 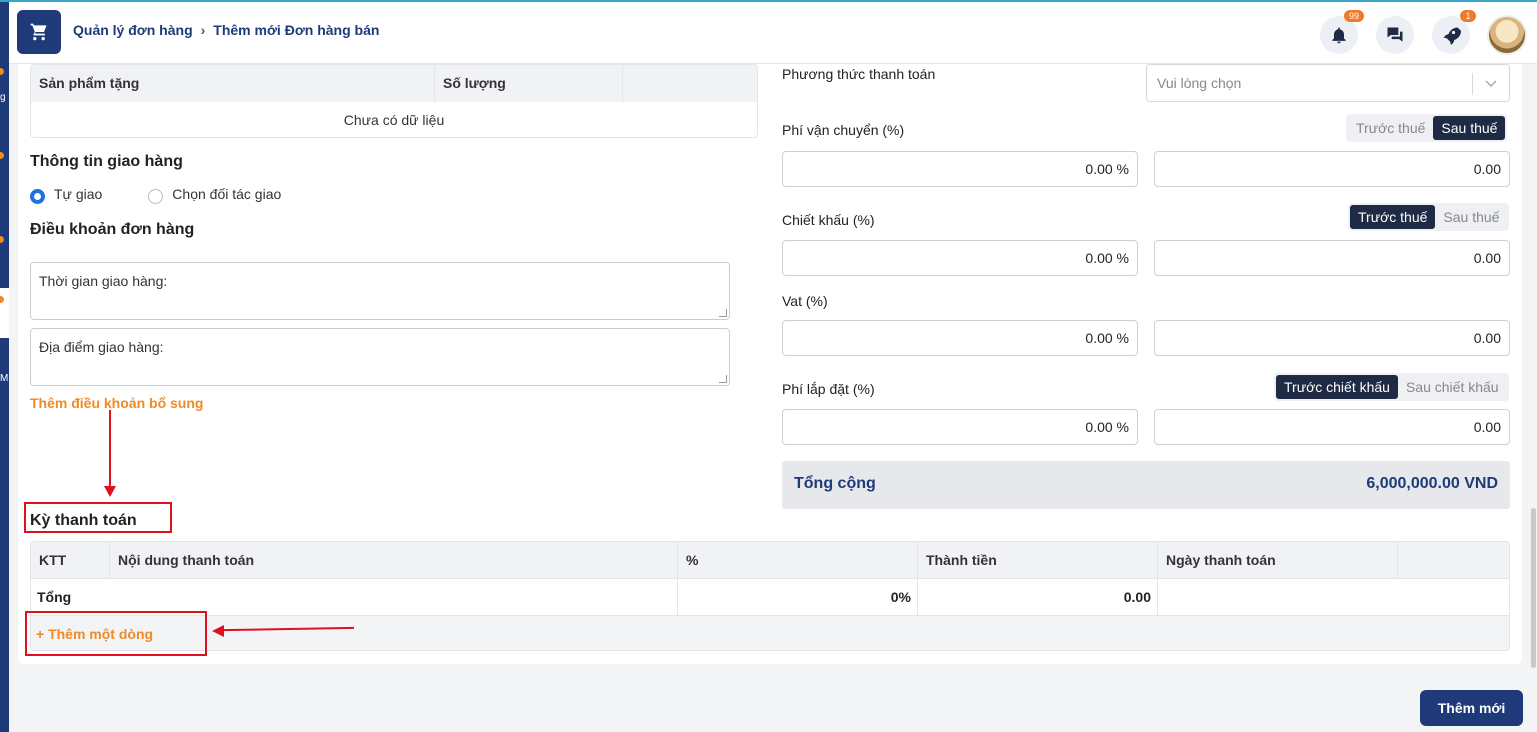 I want to click on discount-label: Chiết khấu (%), so click(x=828, y=220).